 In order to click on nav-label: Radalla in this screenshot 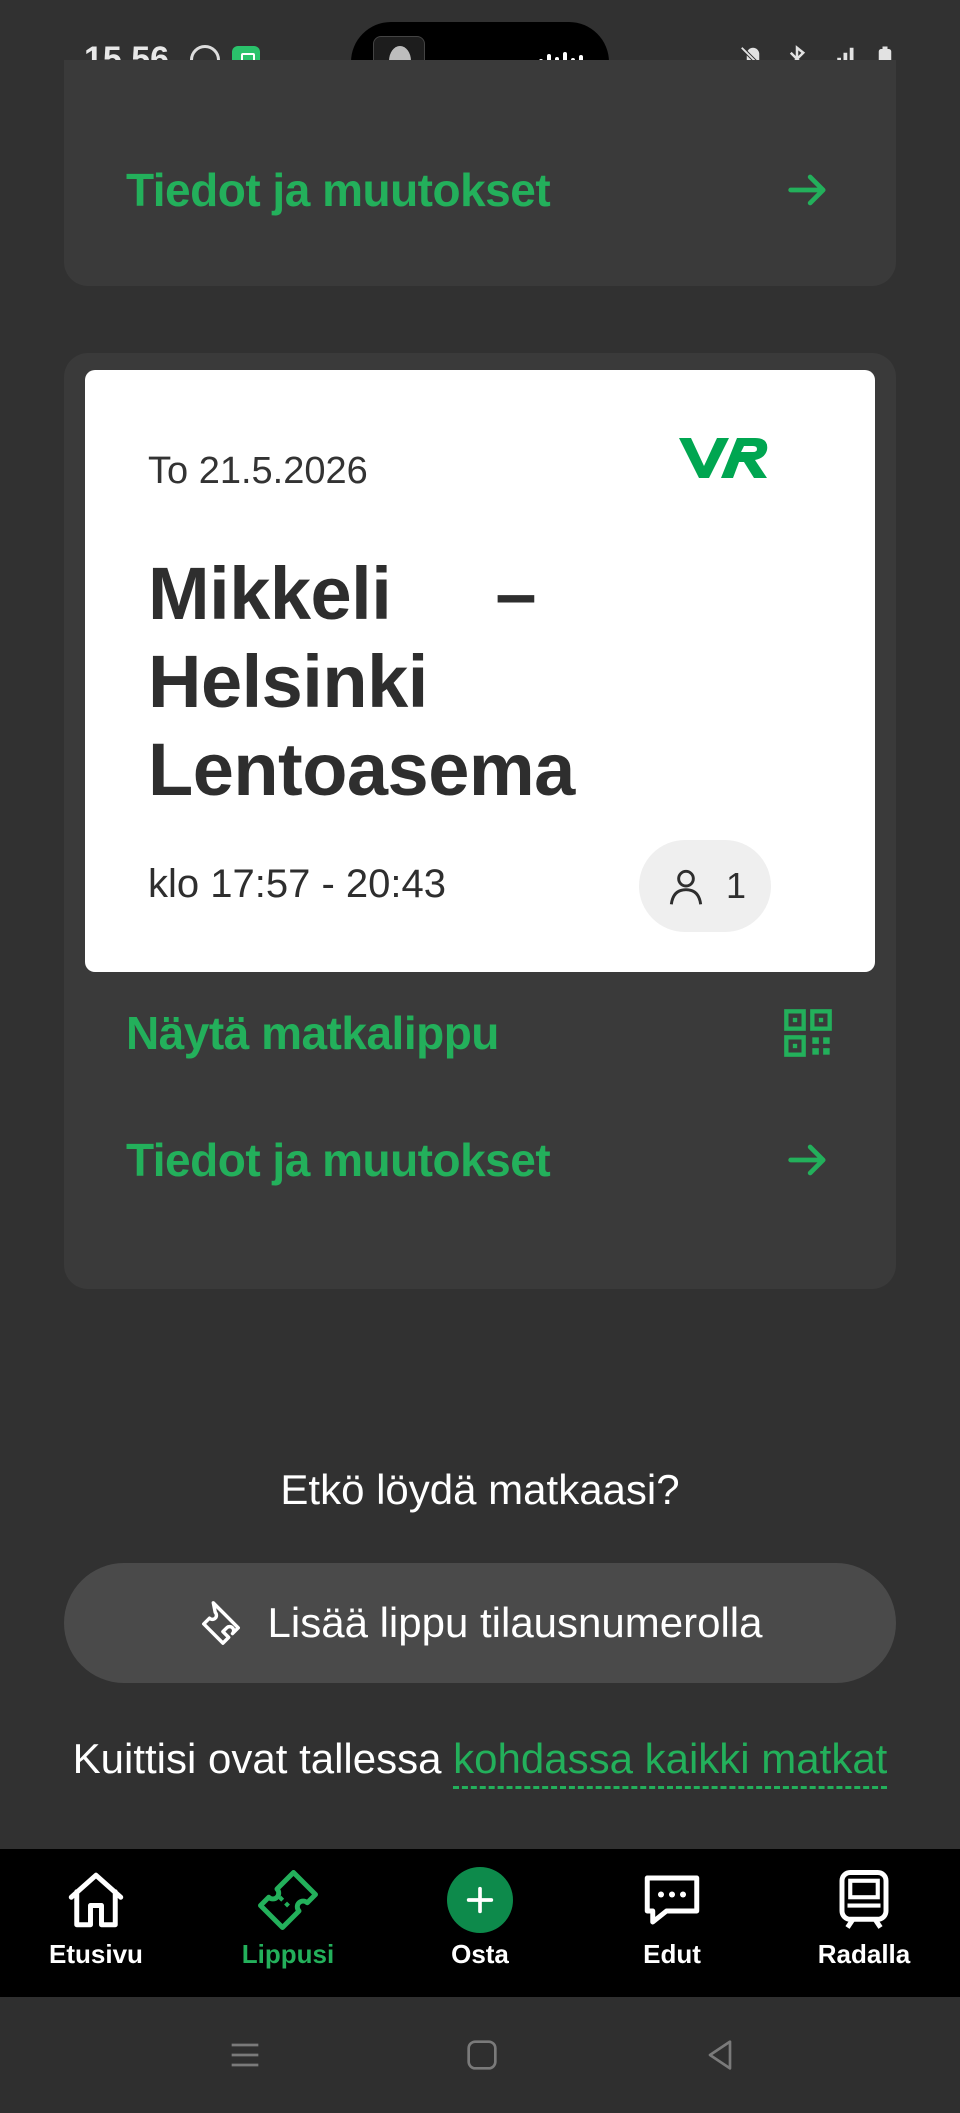, I will do `click(864, 1954)`.